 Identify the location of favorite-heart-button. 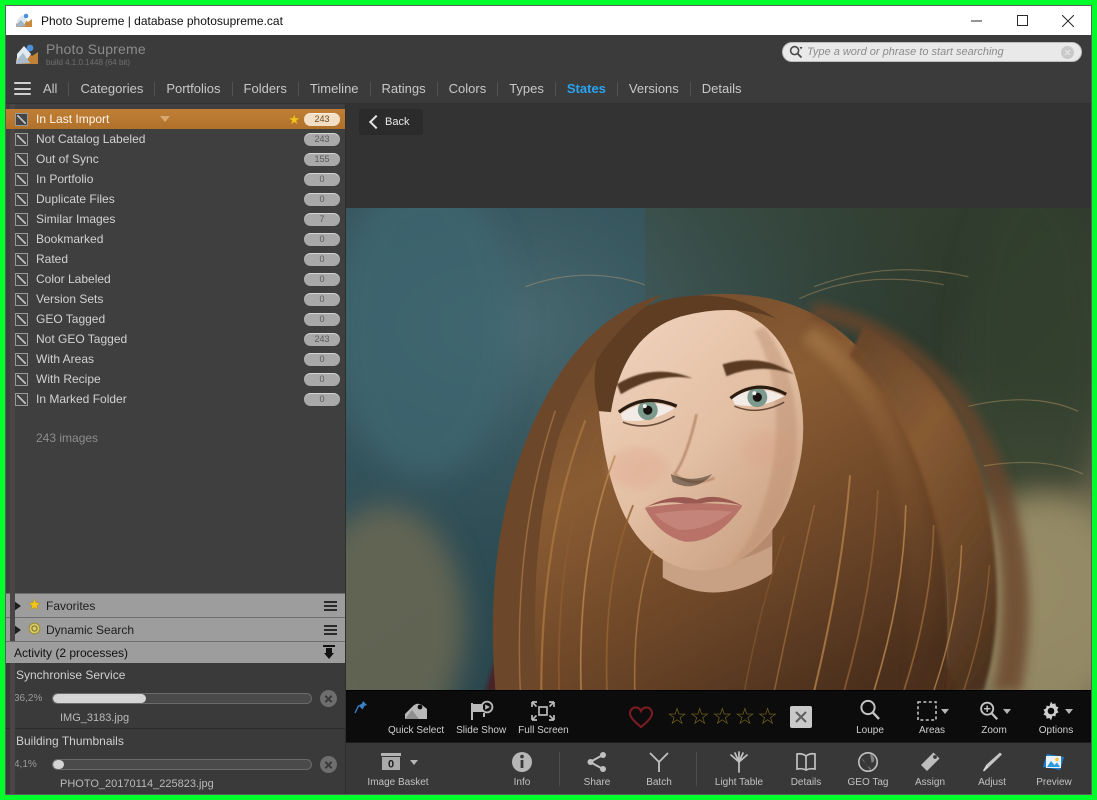
(641, 717).